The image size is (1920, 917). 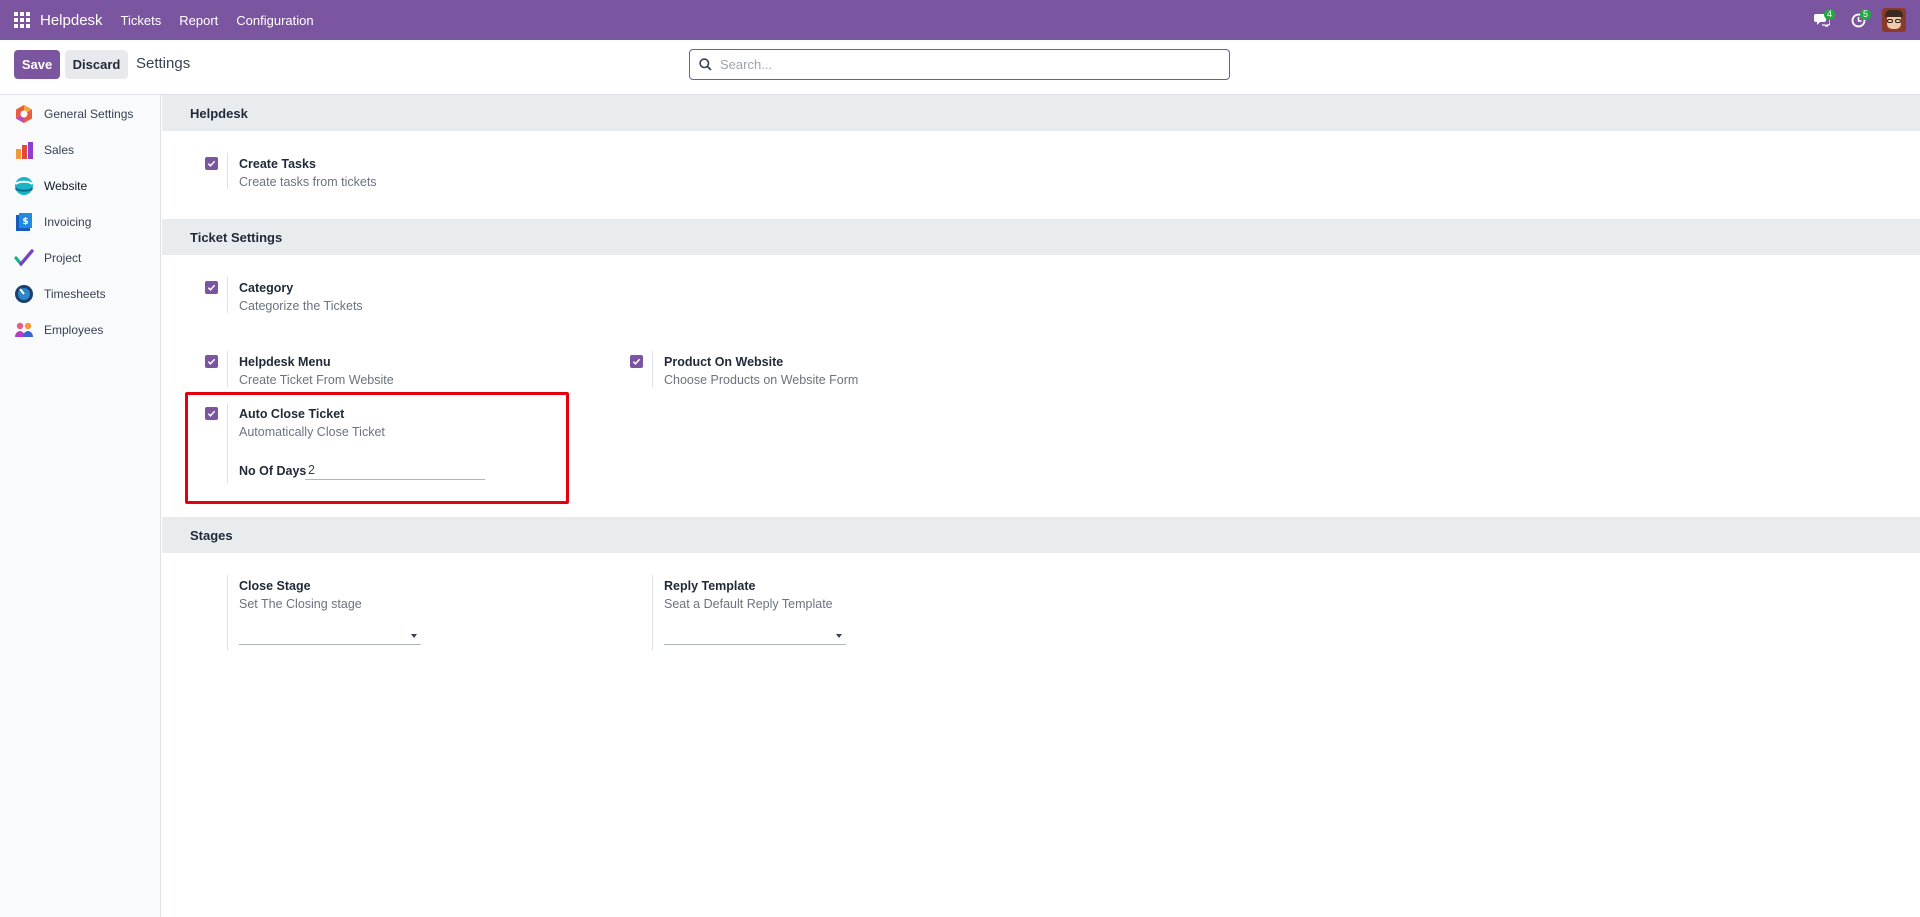 I want to click on project-icon, so click(x=24, y=258).